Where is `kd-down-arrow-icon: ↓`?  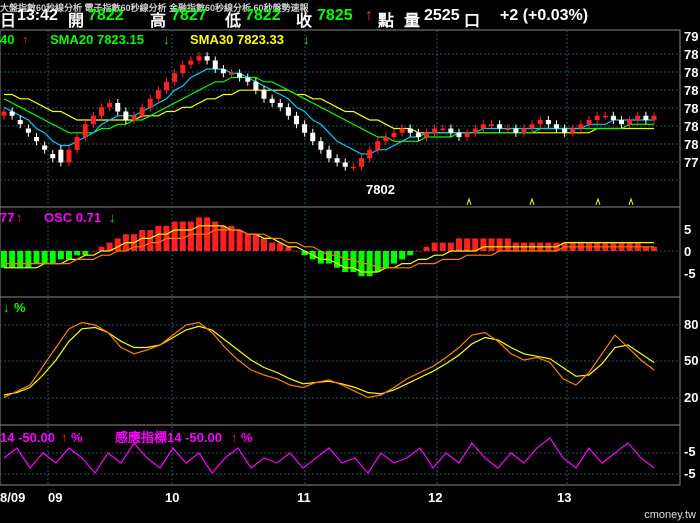
kd-down-arrow-icon: ↓ is located at coordinates (6, 307).